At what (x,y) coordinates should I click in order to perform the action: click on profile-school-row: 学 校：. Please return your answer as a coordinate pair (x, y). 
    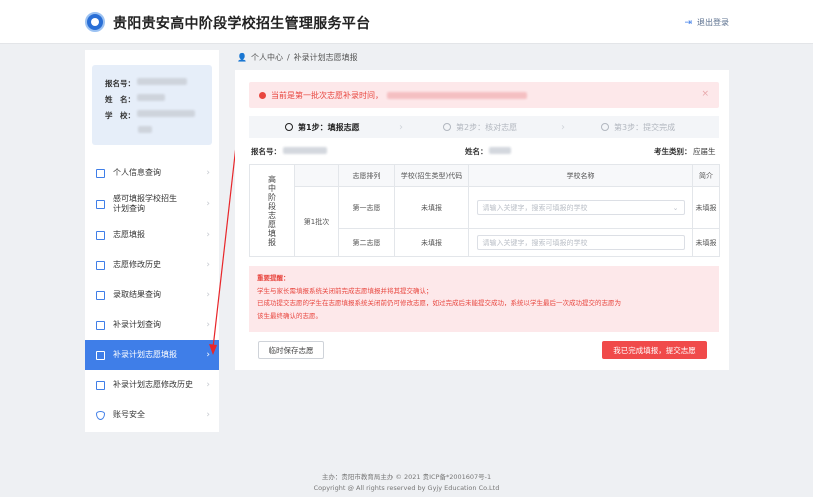
    Looking at the image, I should click on (150, 115).